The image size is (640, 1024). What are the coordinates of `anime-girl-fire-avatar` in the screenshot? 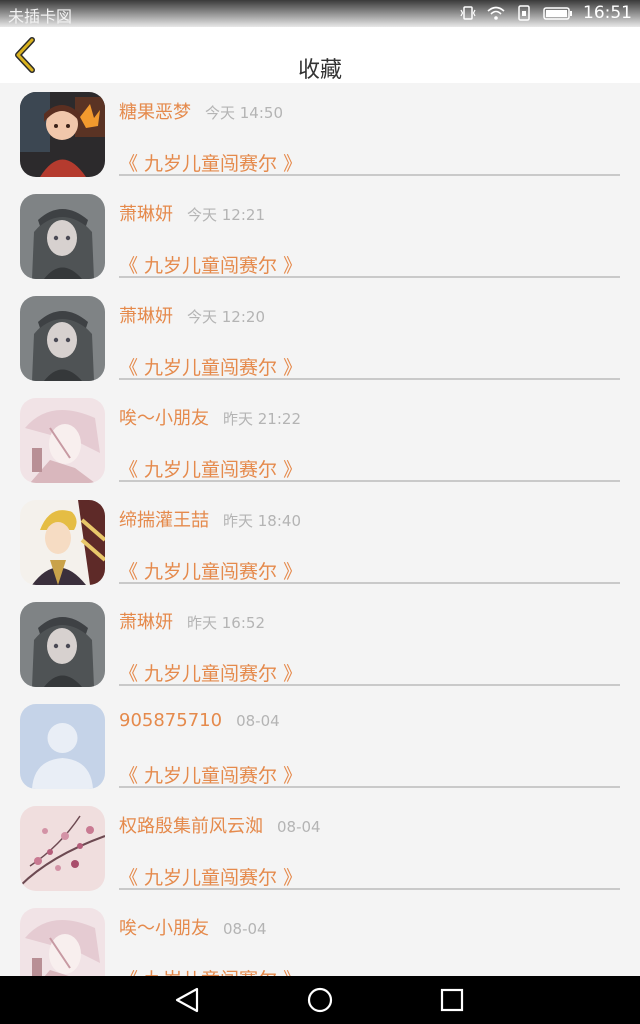 It's located at (62, 134).